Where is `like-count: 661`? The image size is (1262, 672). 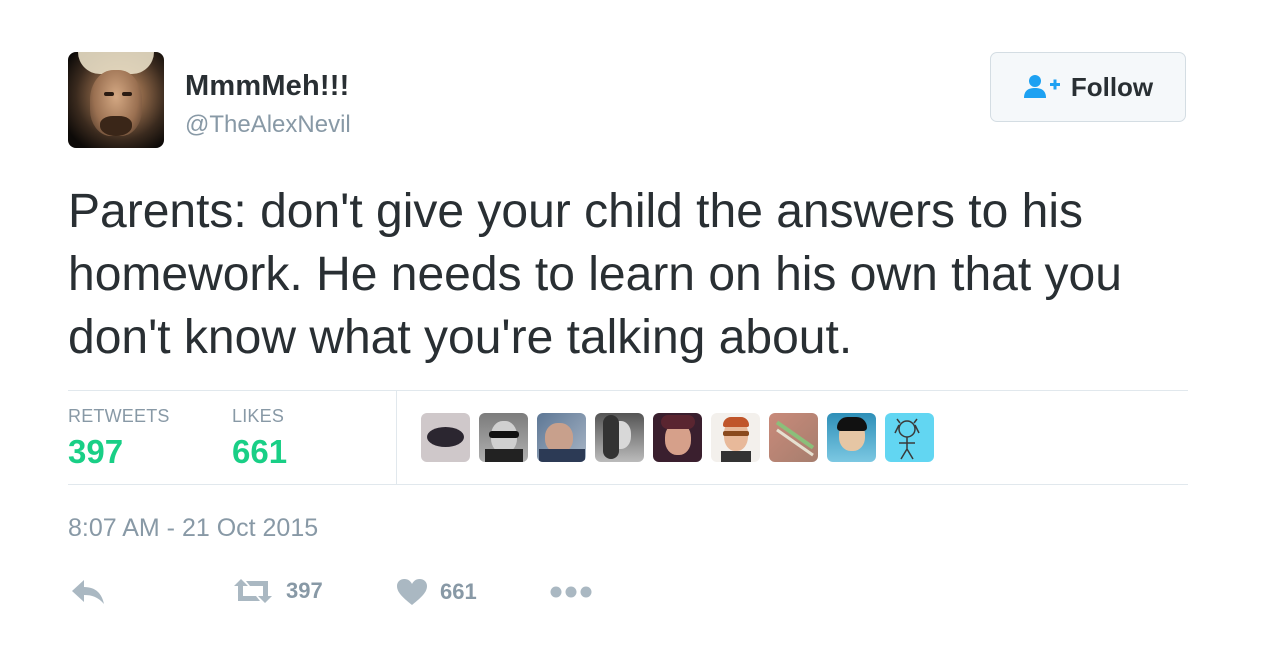
like-count: 661 is located at coordinates (458, 591).